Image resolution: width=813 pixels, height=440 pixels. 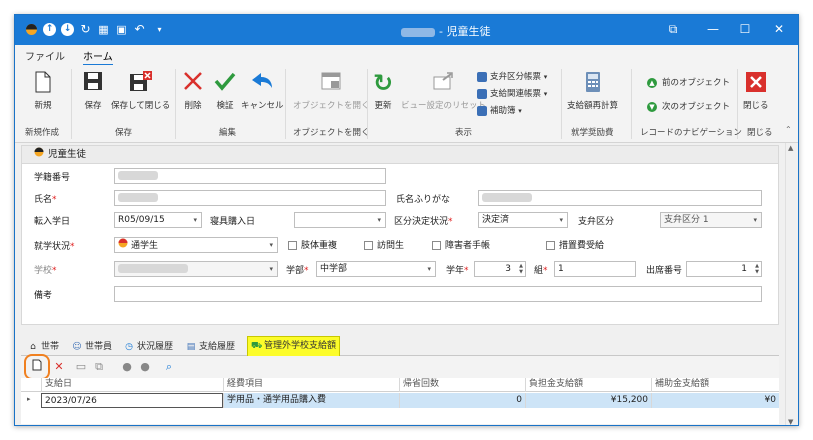 What do you see at coordinates (196, 269) in the screenshot?
I see `school-select: ▾` at bounding box center [196, 269].